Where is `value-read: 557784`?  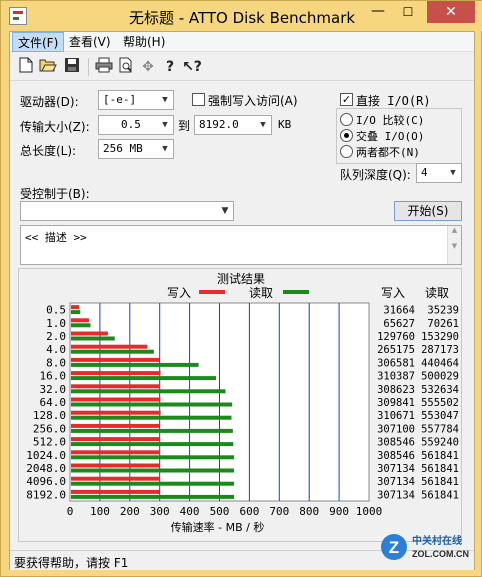 value-read: 557784 is located at coordinates (440, 429).